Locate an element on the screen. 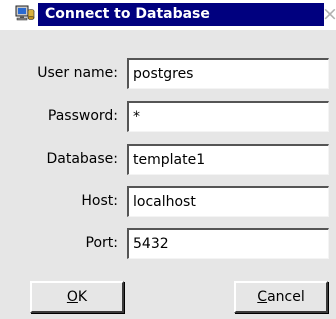 The image size is (336, 319). ok-button-label: OK is located at coordinates (77, 297).